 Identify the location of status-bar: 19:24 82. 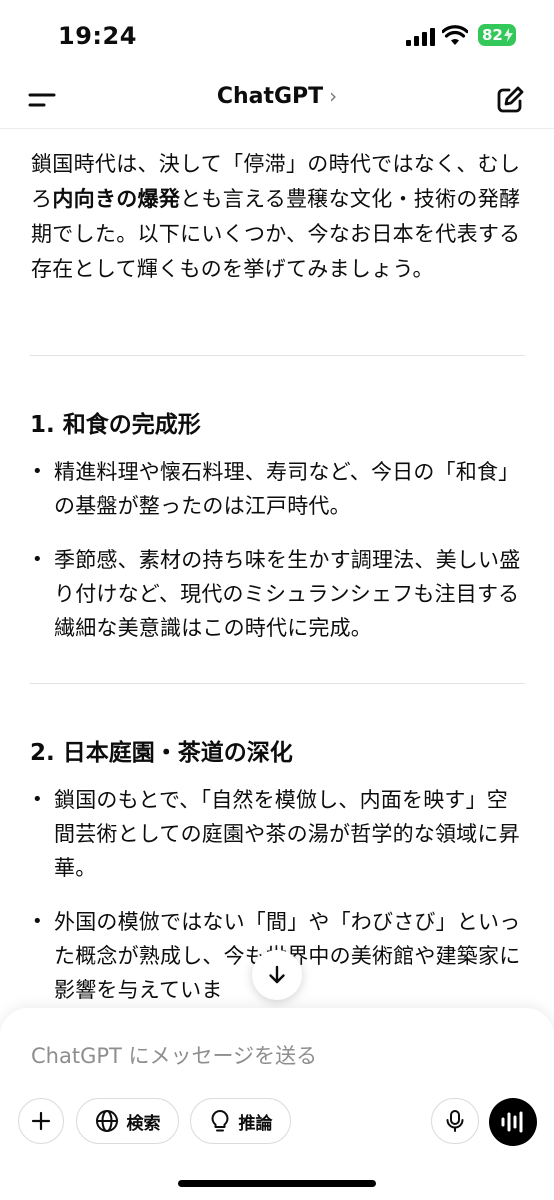
(277, 36).